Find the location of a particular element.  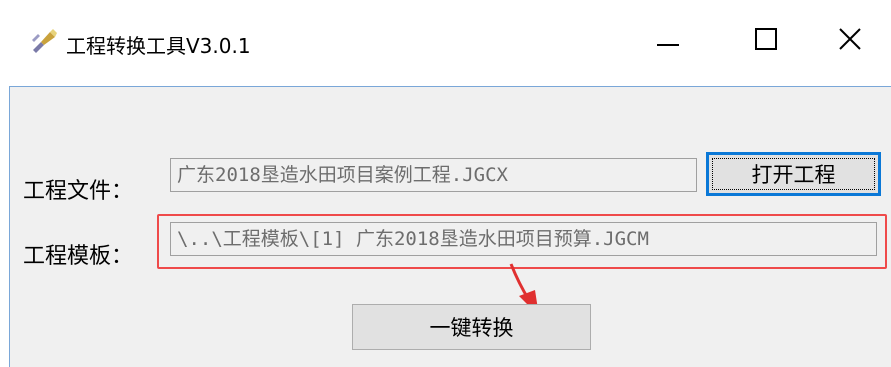

convert-button: 一键转换 is located at coordinates (471, 327).